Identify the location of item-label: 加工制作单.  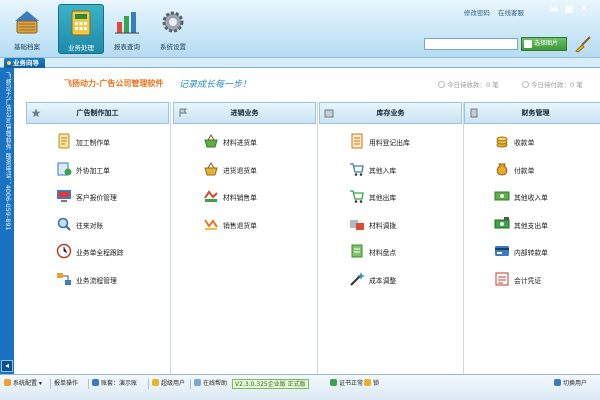
(93, 143).